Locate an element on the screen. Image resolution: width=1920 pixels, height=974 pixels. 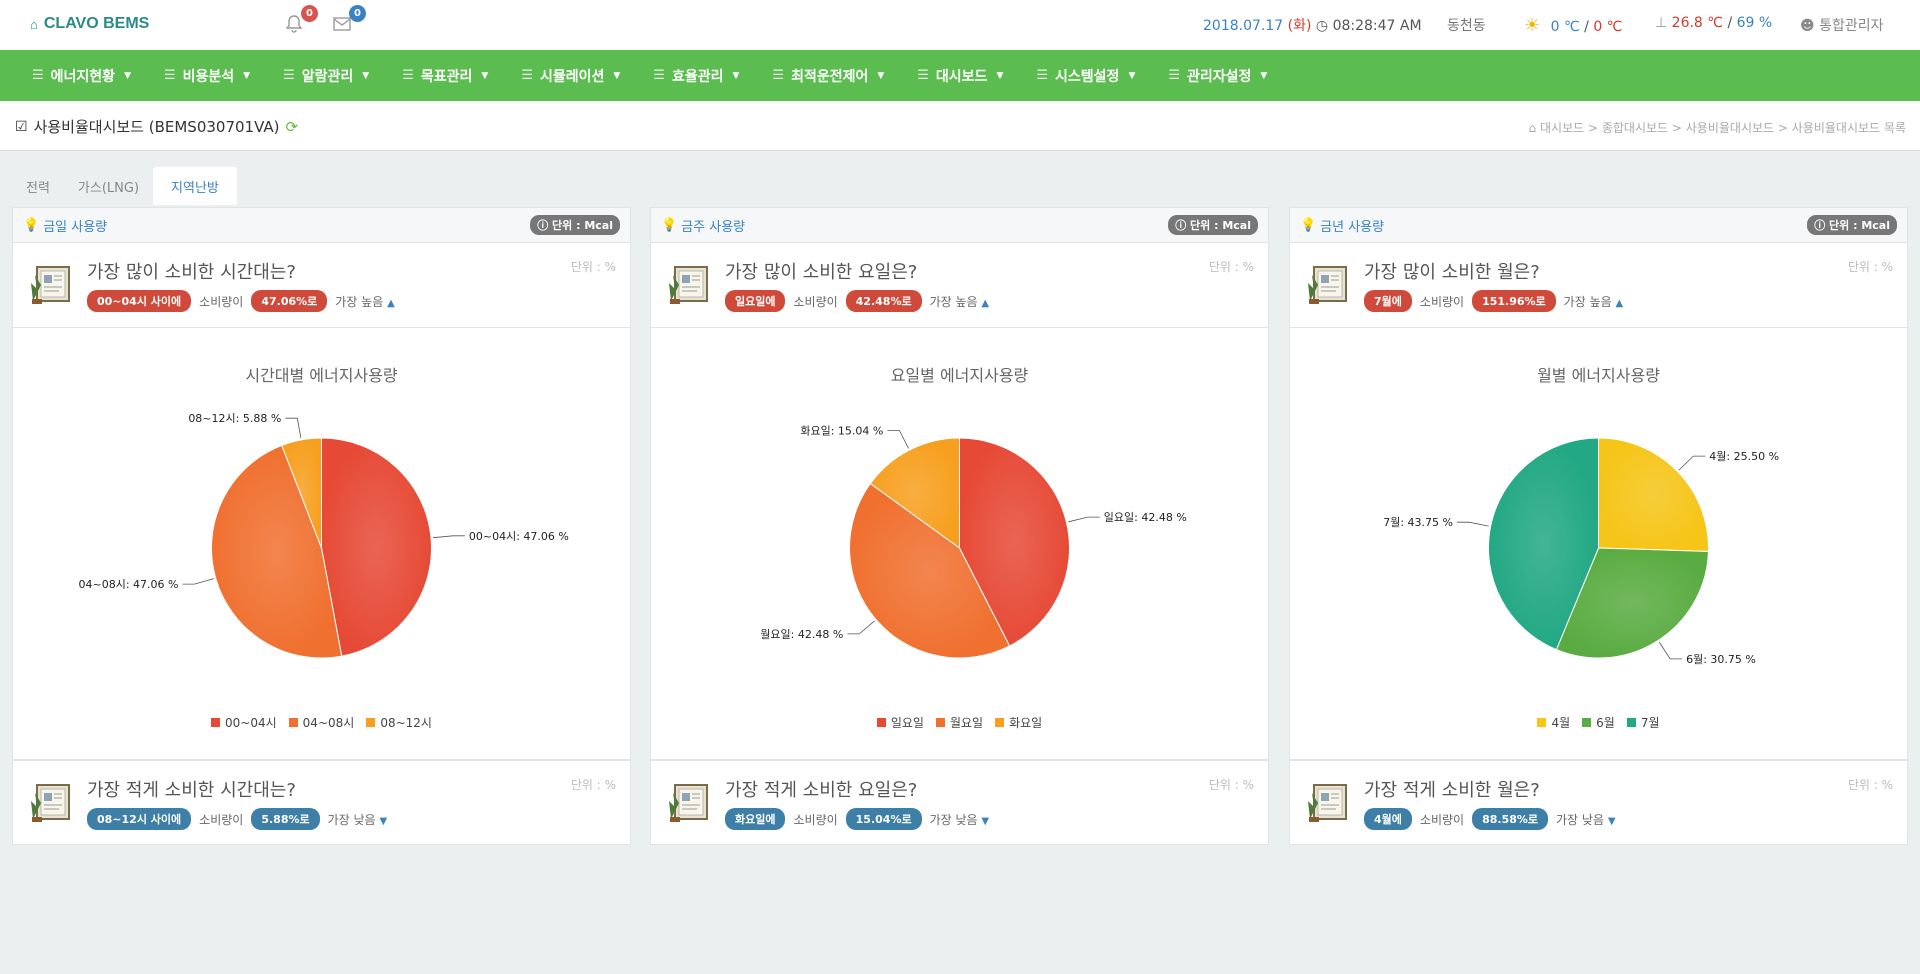
outside-temp-a: 0 ℃ is located at coordinates (1565, 27).